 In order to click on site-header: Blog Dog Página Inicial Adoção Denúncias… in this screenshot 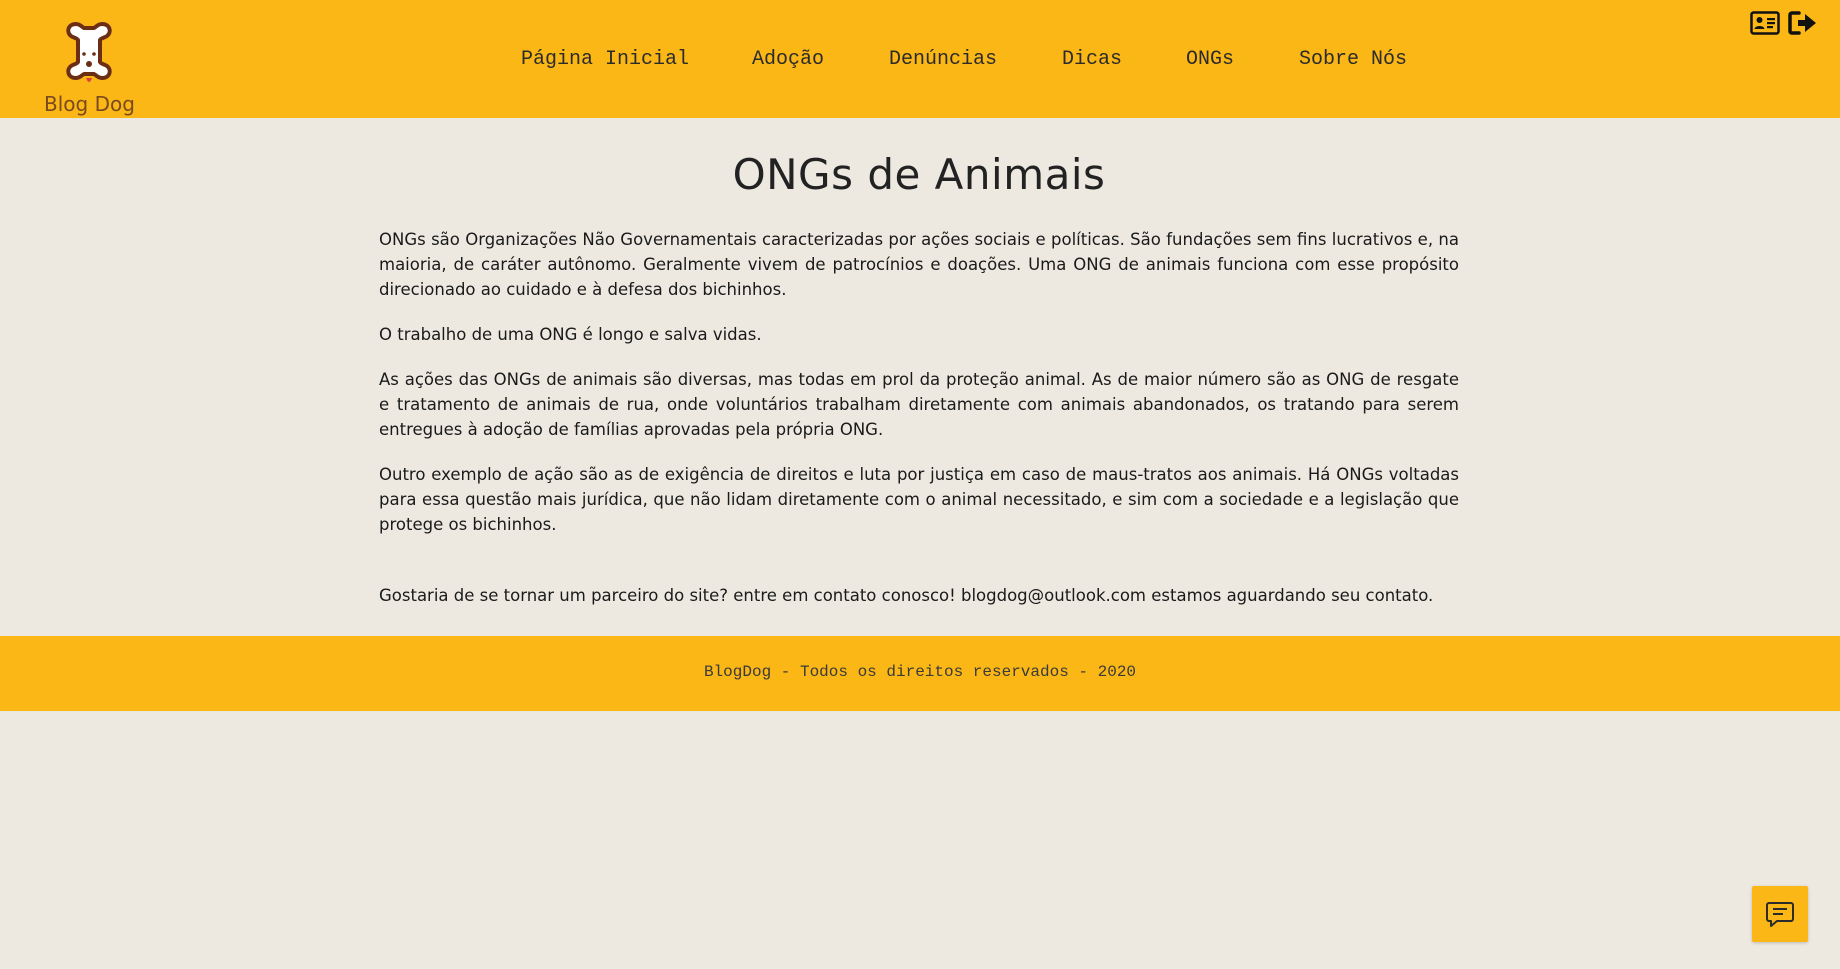, I will do `click(920, 59)`.